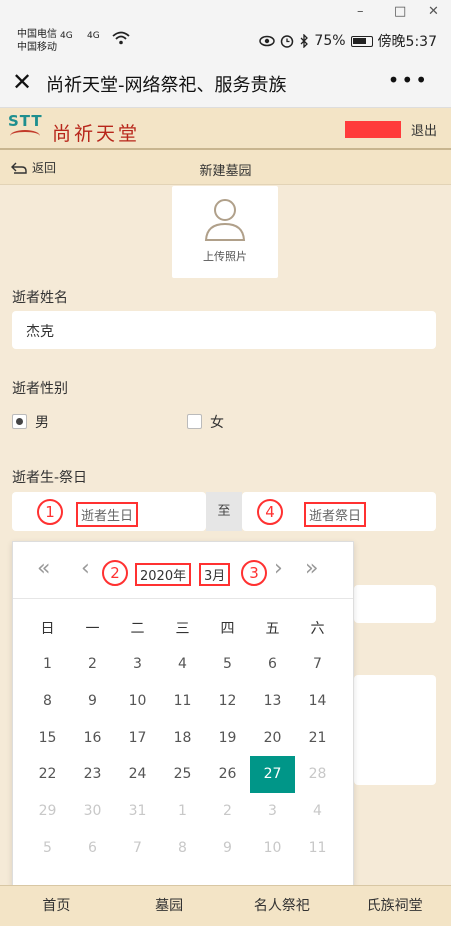  Describe the element at coordinates (56, 906) in the screenshot. I see `nav-home: 首页` at that location.